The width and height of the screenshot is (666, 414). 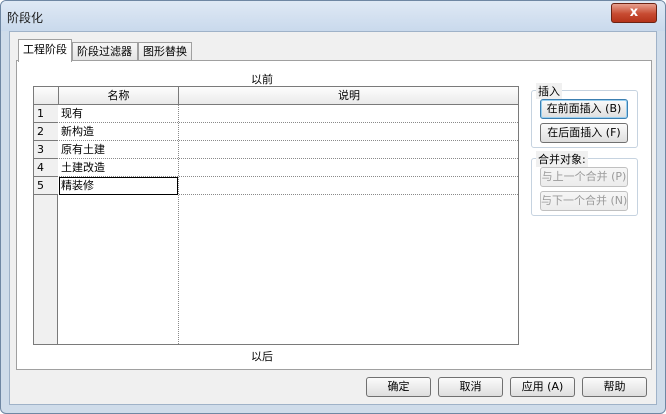 What do you see at coordinates (614, 387) in the screenshot?
I see `help-button: 帮助` at bounding box center [614, 387].